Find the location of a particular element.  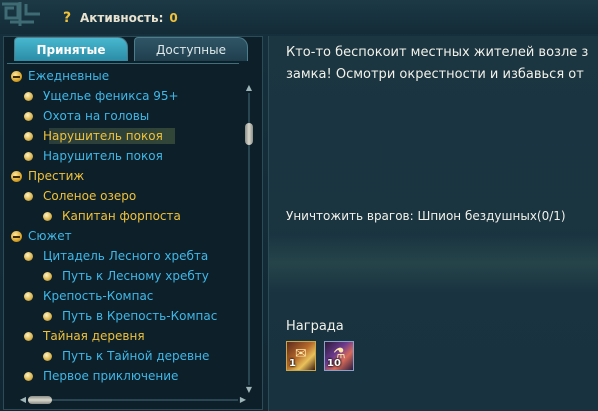

quest-category: Сюжет is located at coordinates (41, 236).